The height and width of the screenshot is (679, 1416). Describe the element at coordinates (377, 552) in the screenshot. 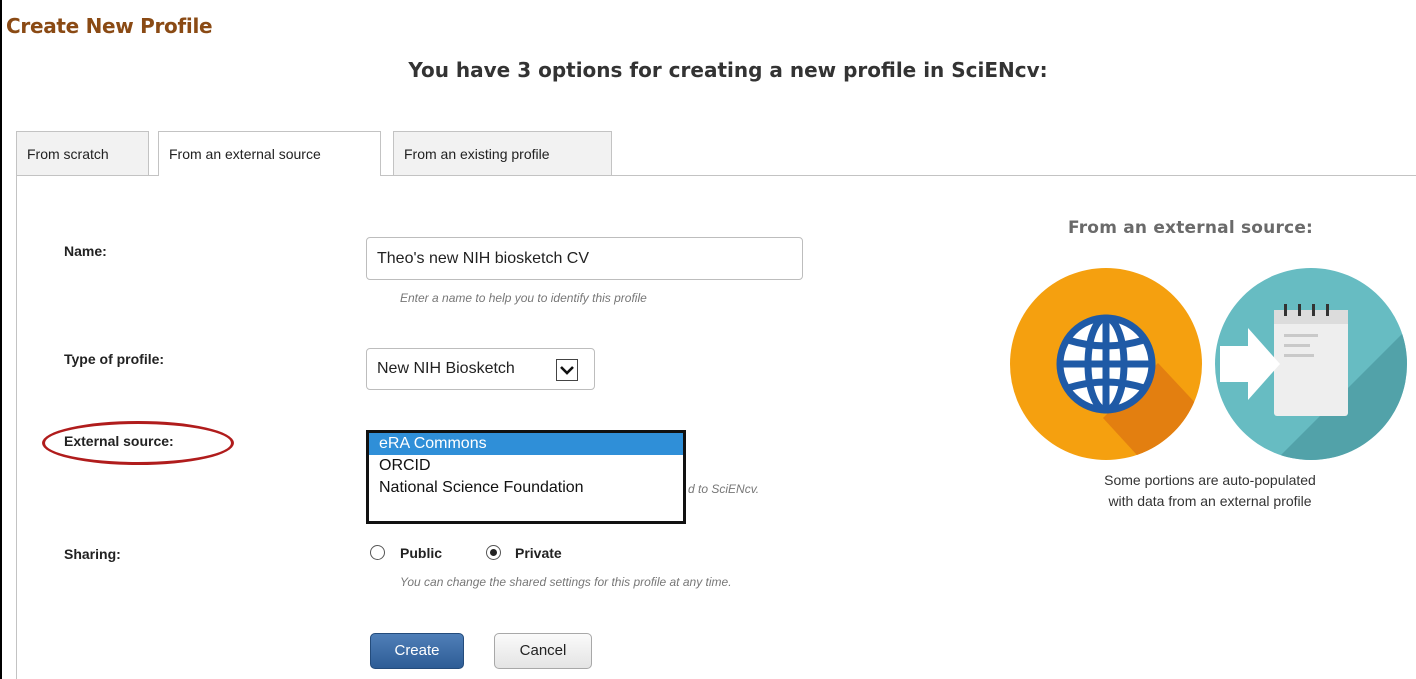

I see `sharing-public-radio` at that location.